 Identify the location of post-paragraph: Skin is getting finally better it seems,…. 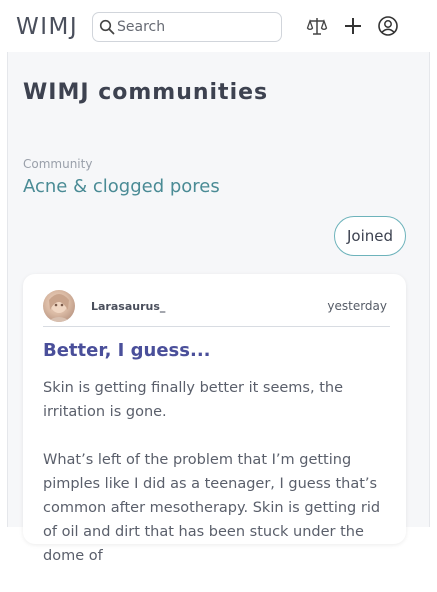
(193, 400).